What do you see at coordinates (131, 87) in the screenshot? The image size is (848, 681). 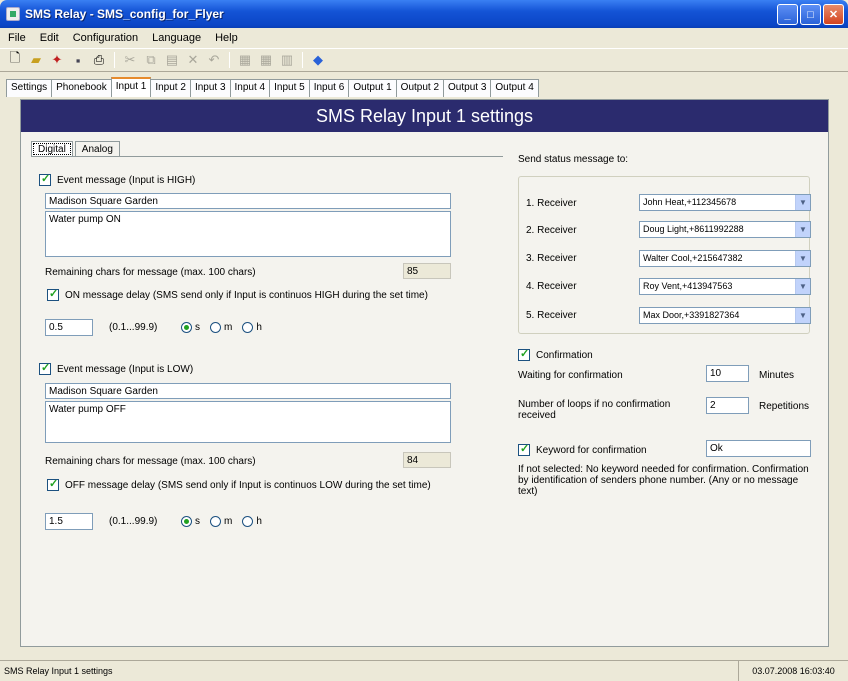 I see `tab-input-1: Input 1` at bounding box center [131, 87].